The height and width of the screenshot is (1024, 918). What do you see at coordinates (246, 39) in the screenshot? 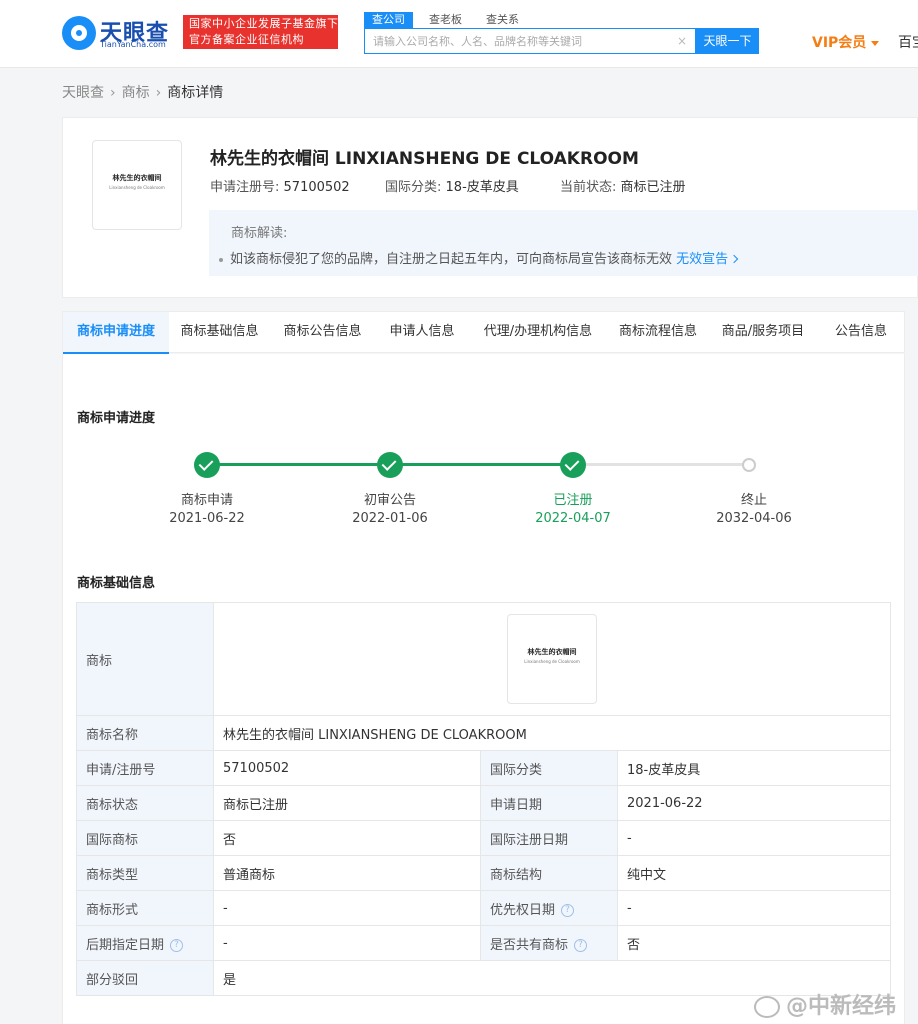
I see `badge-line-2: 官方备案企业征信机构` at bounding box center [246, 39].